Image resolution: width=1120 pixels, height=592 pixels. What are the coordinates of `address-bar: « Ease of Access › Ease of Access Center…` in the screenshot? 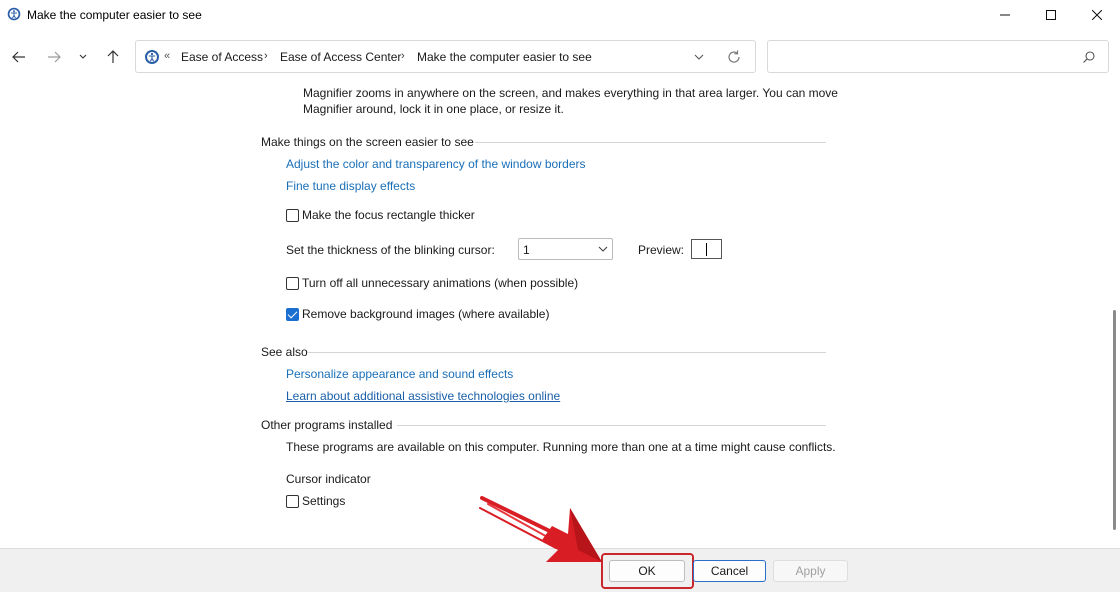 It's located at (445, 56).